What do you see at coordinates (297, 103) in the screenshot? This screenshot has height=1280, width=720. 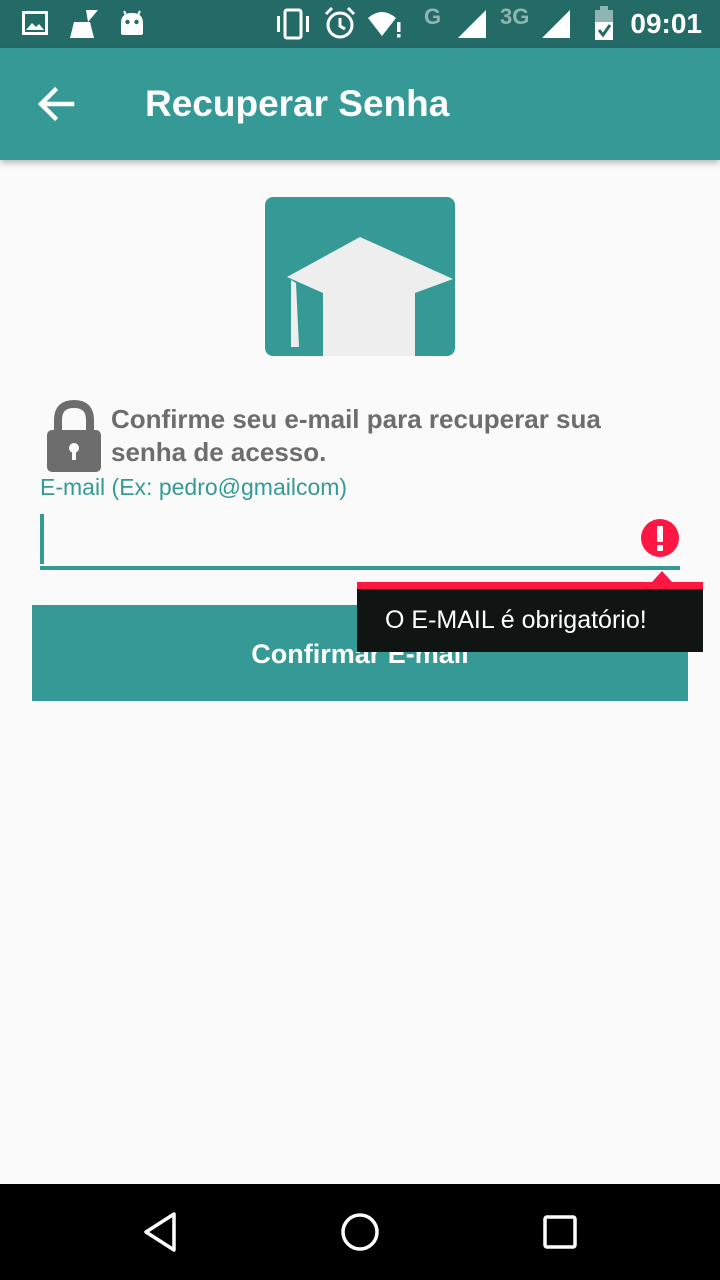 I see `page-title: Recuperar Senha` at bounding box center [297, 103].